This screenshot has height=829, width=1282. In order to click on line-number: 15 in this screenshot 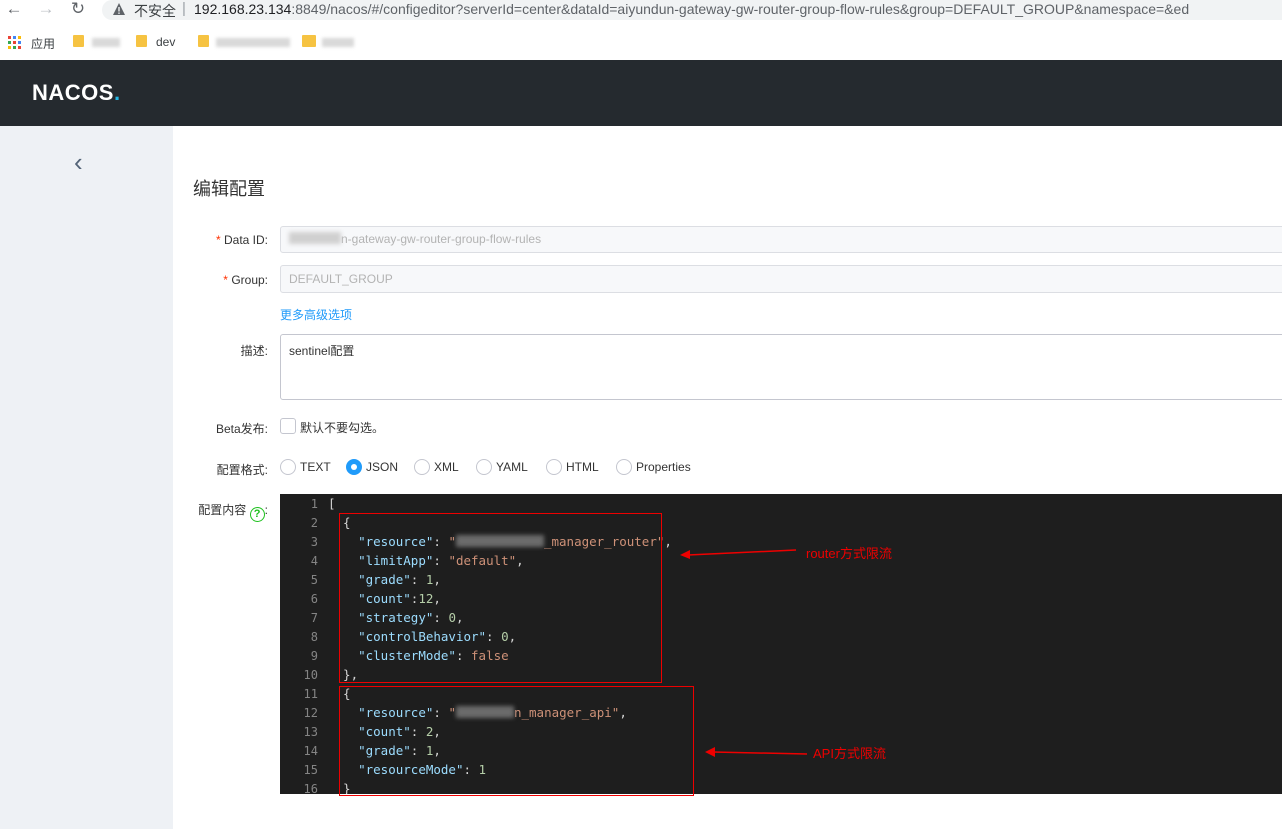, I will do `click(310, 770)`.